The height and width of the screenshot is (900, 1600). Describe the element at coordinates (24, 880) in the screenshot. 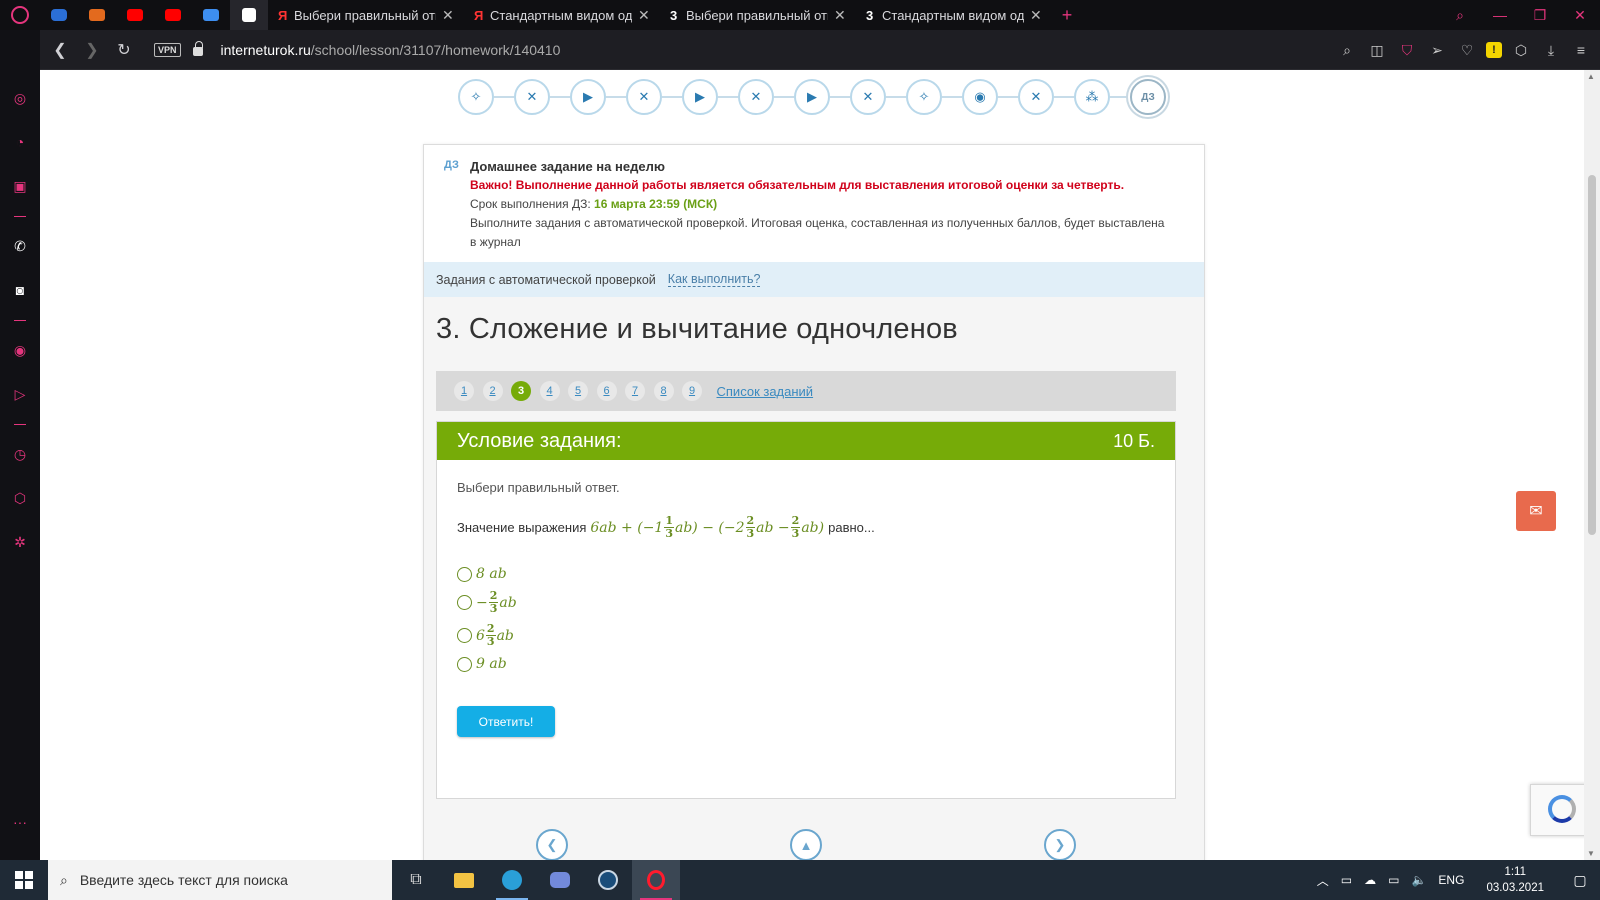

I see `start-button` at that location.